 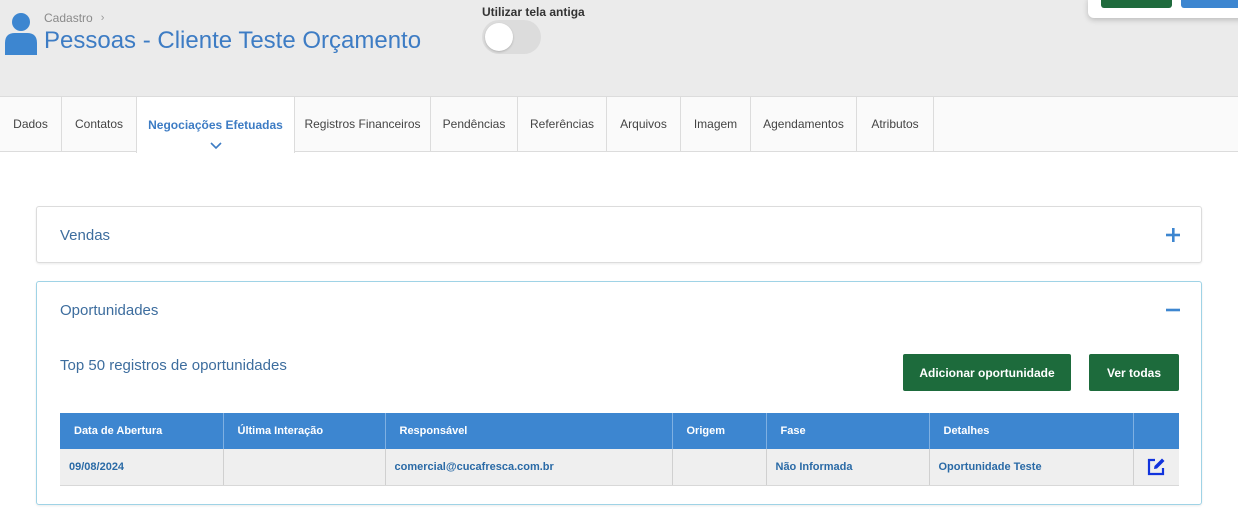 What do you see at coordinates (1173, 310) in the screenshot?
I see `minus-icon` at bounding box center [1173, 310].